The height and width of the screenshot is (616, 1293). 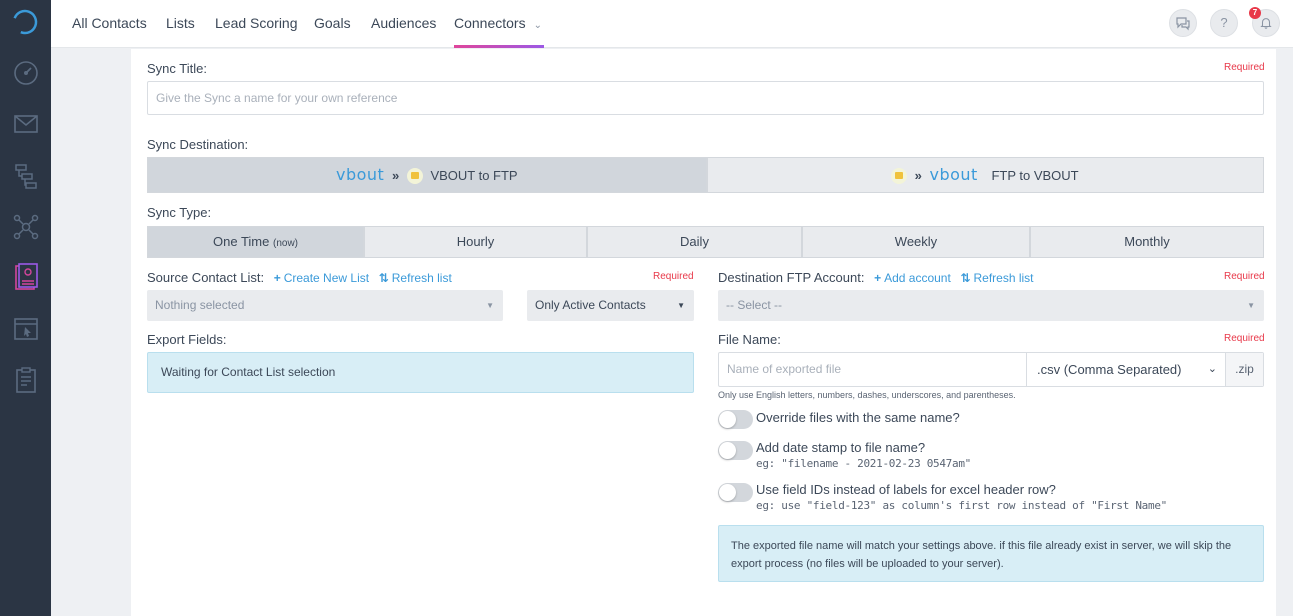 I want to click on source-list-select: Nothing selected ▼, so click(x=325, y=305).